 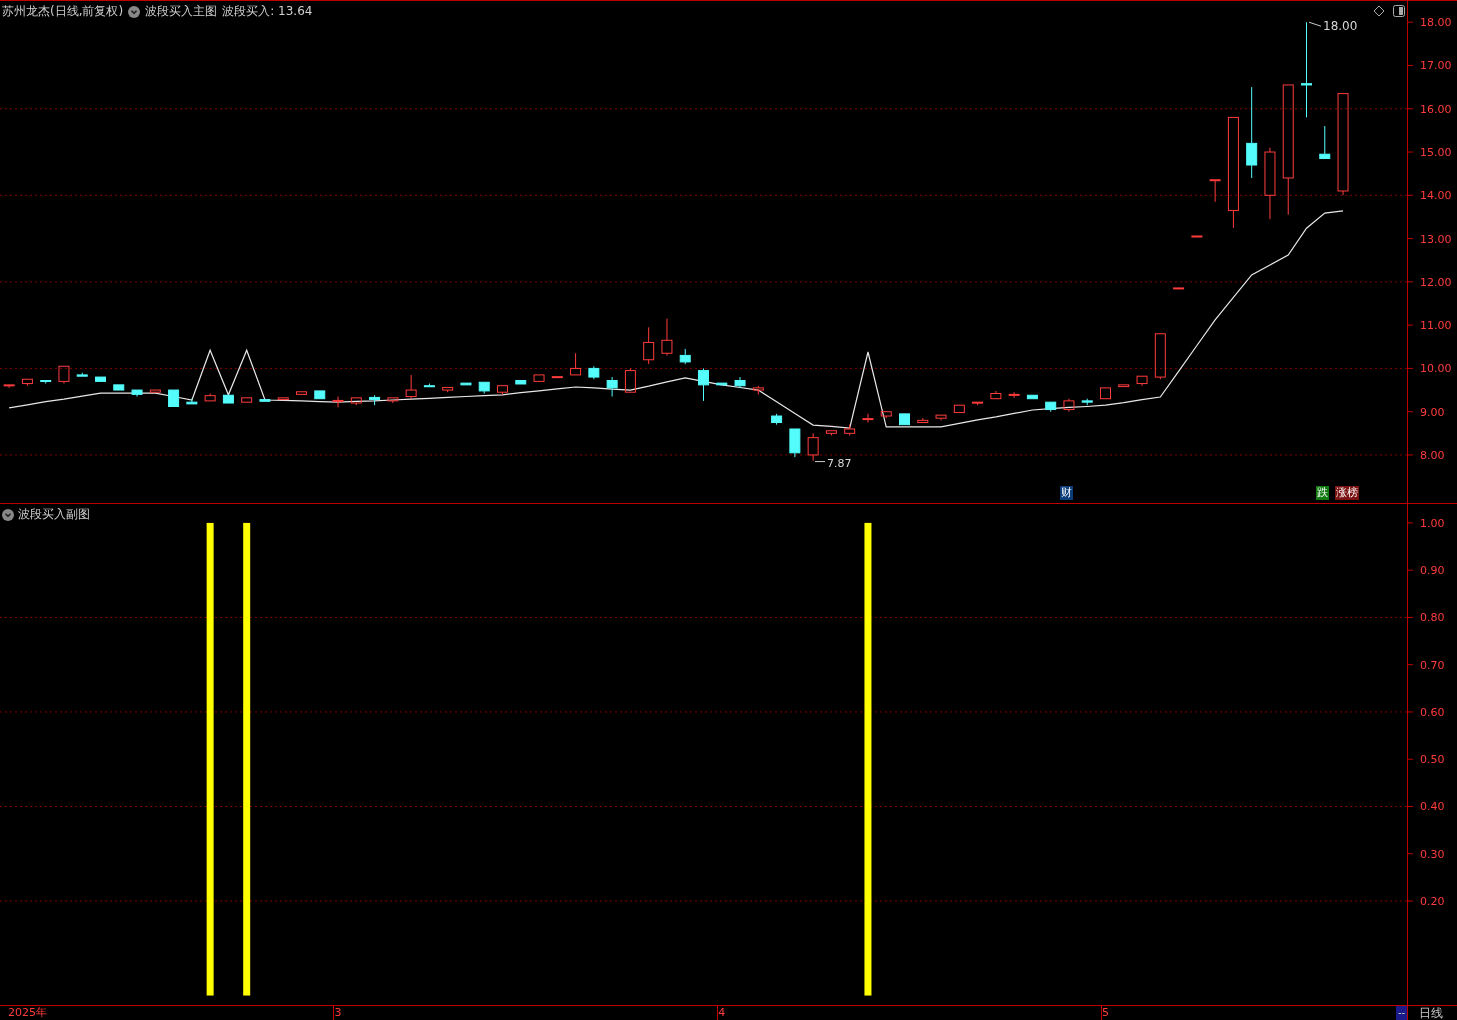 What do you see at coordinates (1432, 455) in the screenshot?
I see `axis-label: 8.00` at bounding box center [1432, 455].